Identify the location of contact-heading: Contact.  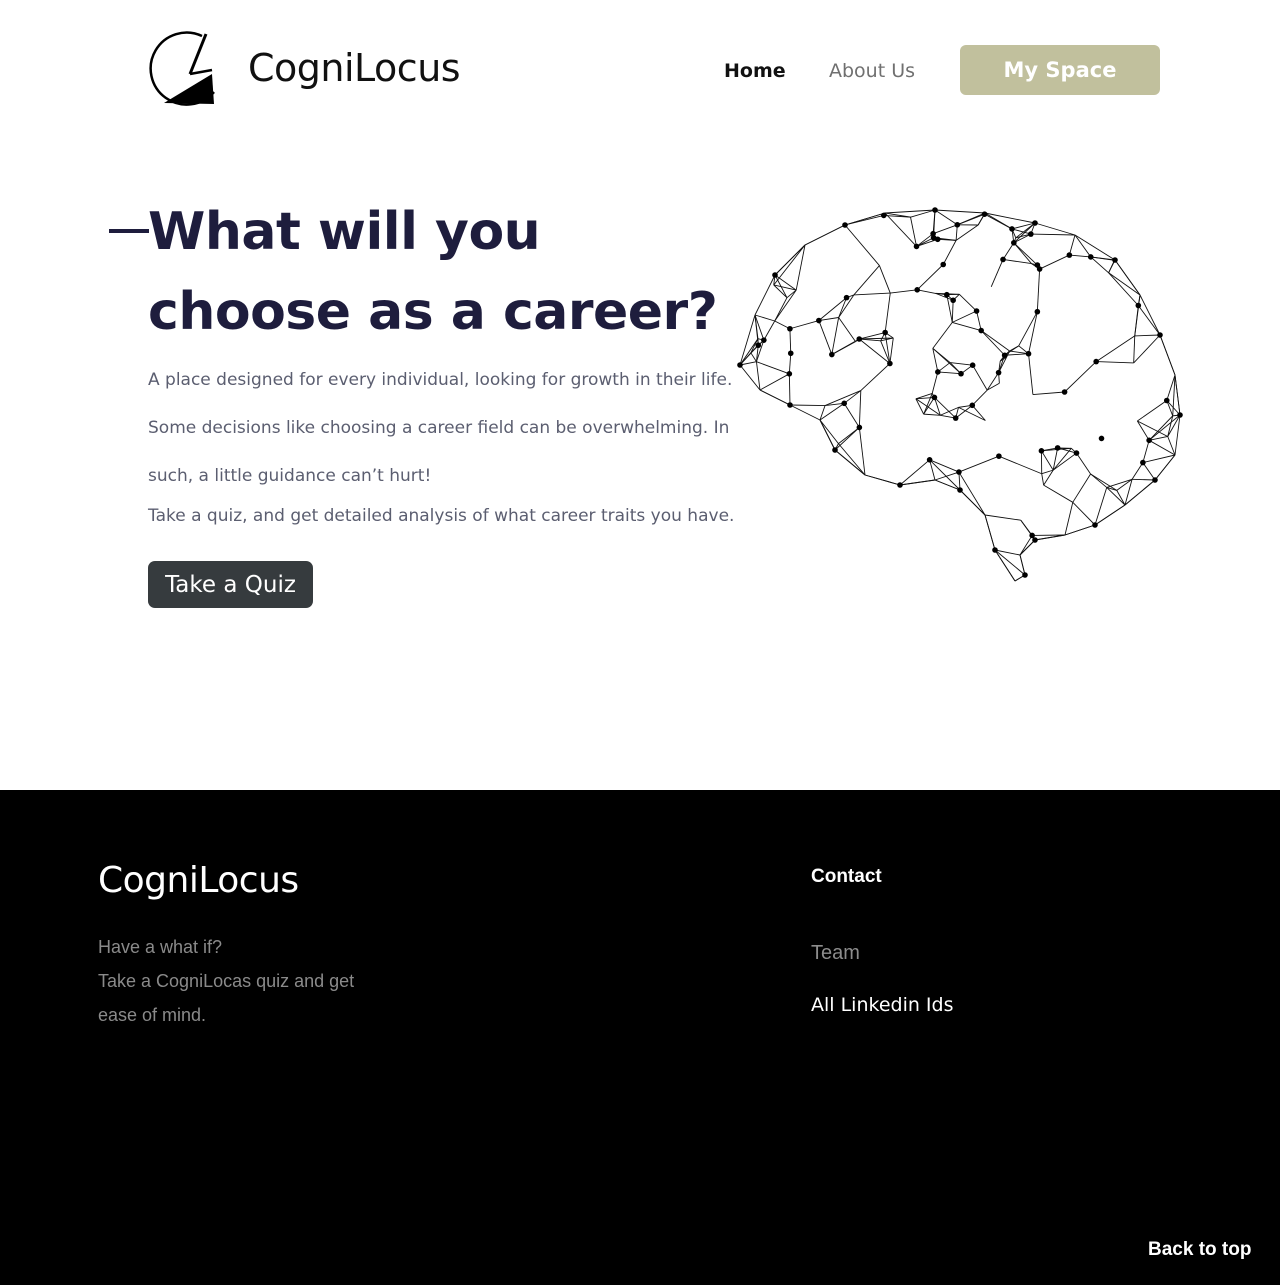
(846, 876).